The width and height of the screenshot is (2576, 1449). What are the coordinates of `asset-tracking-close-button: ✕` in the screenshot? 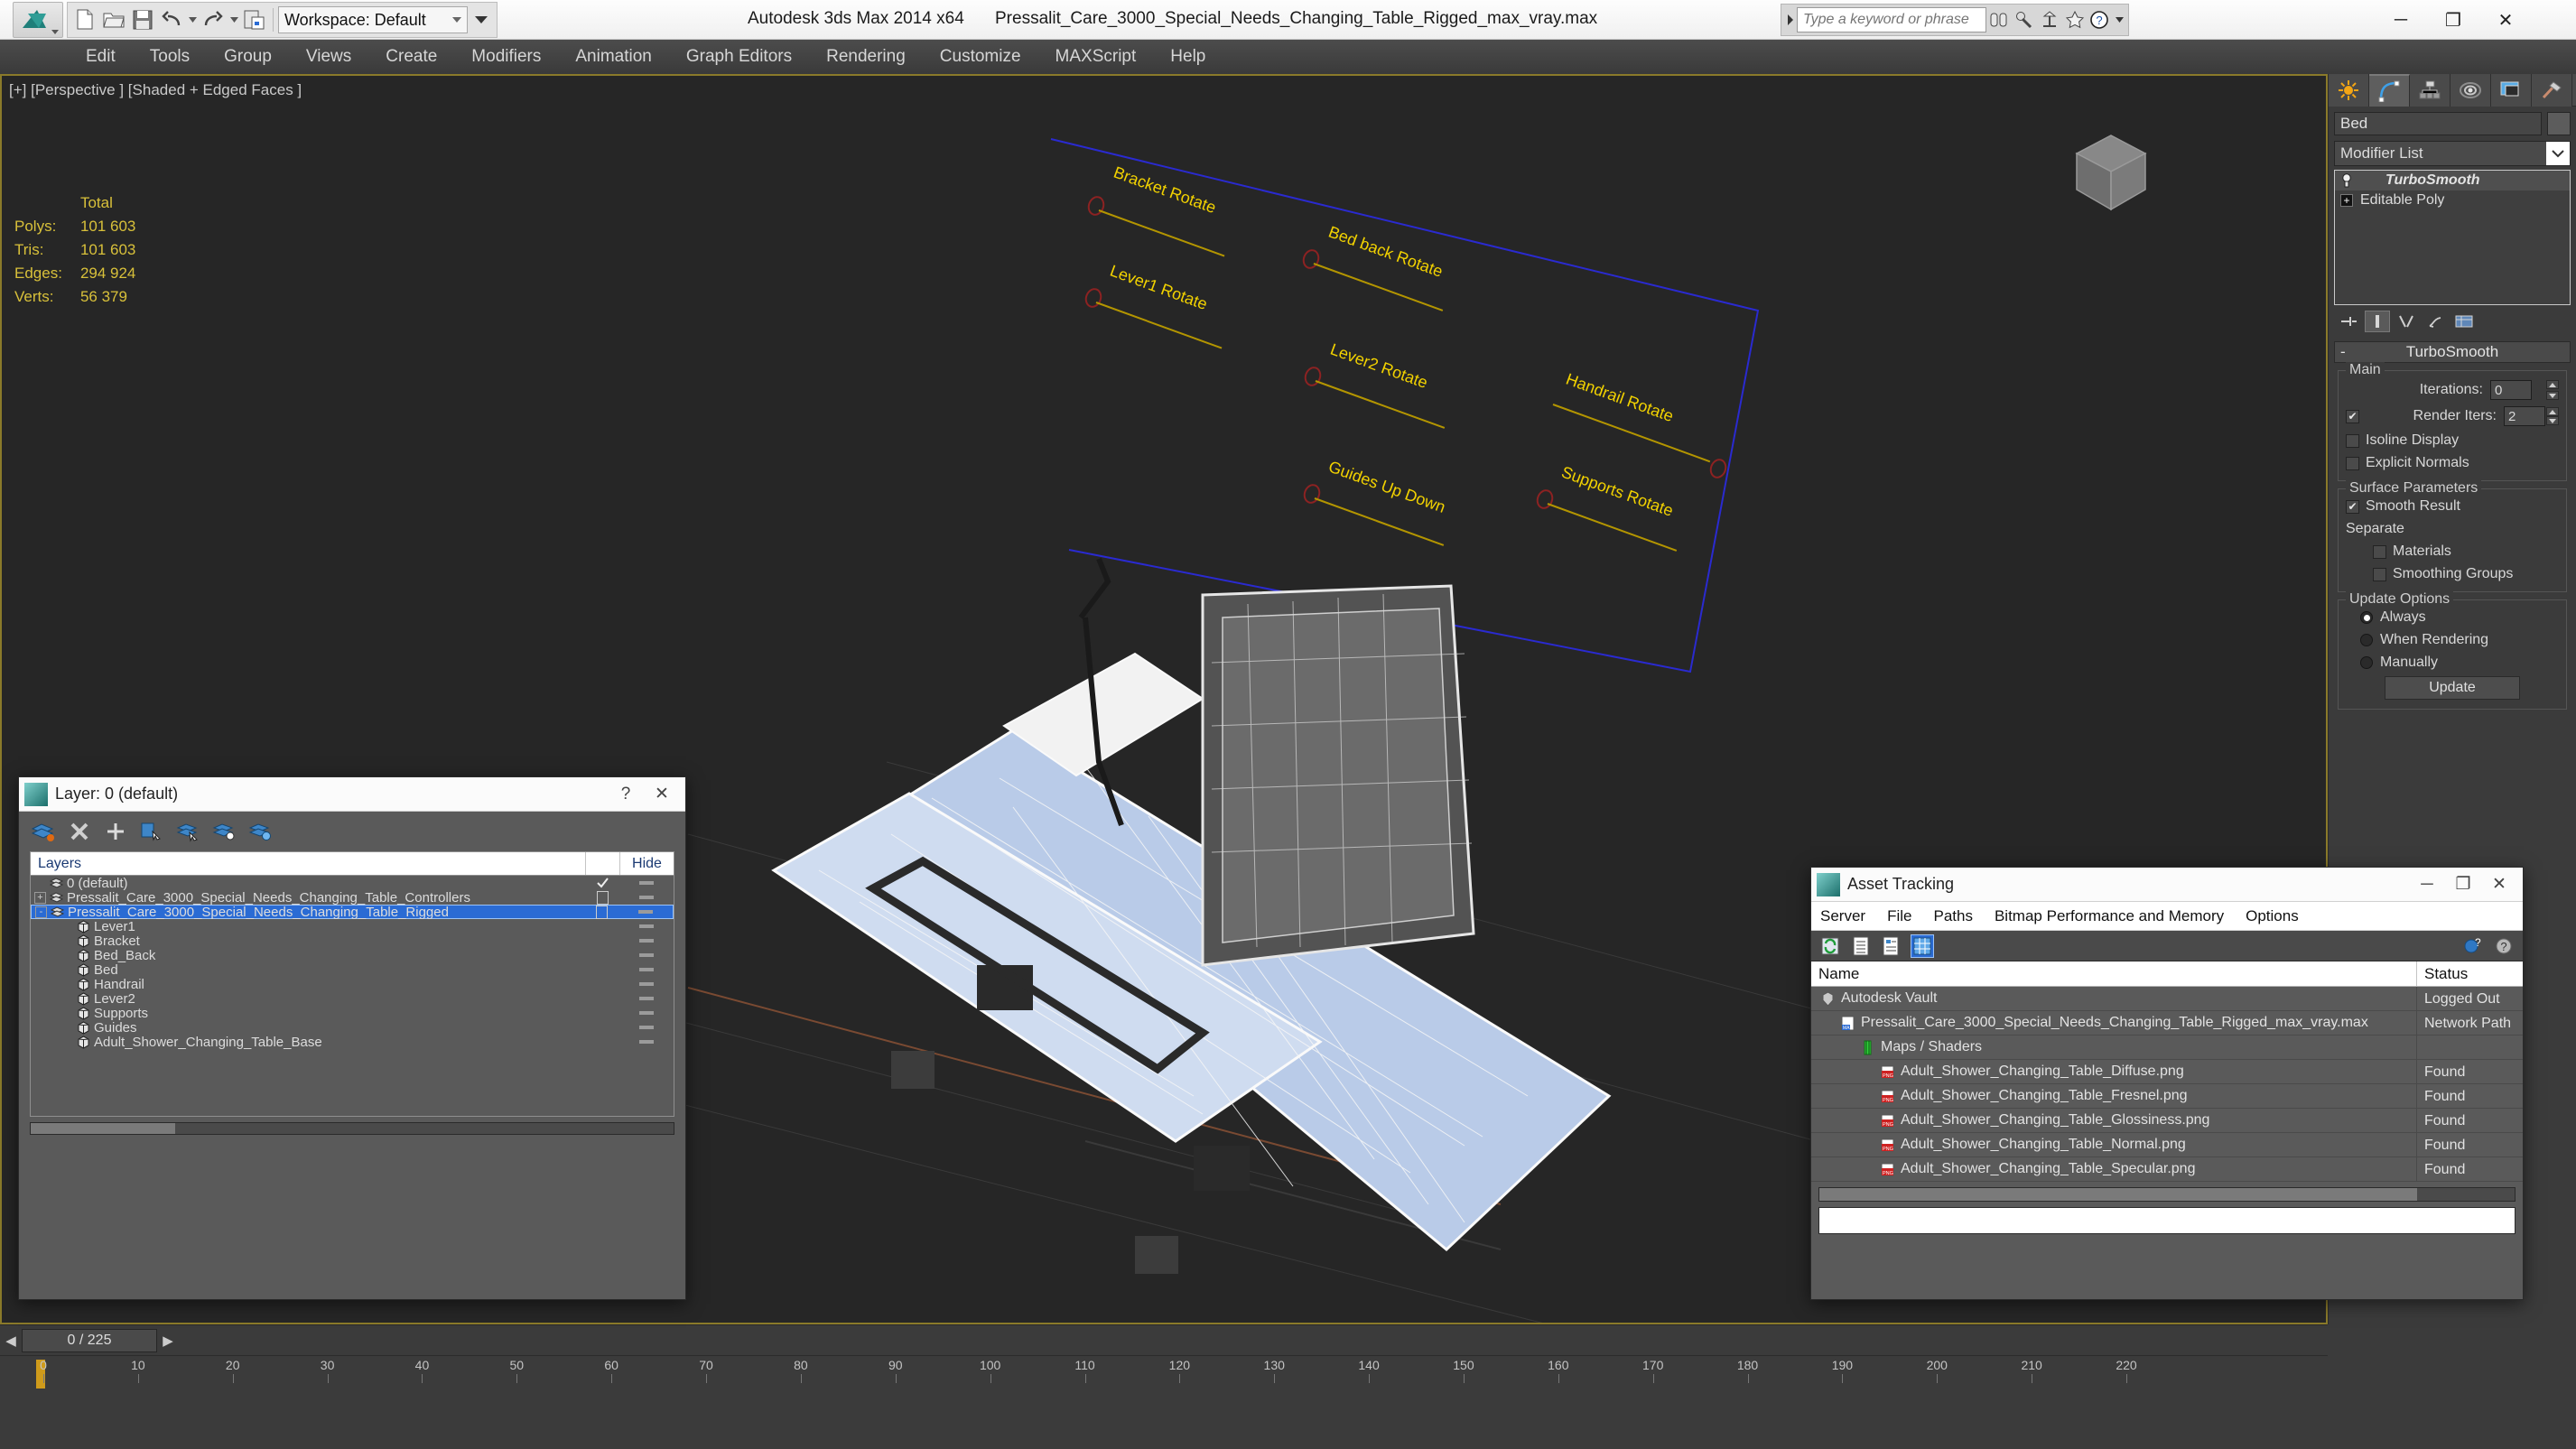 It's located at (2499, 884).